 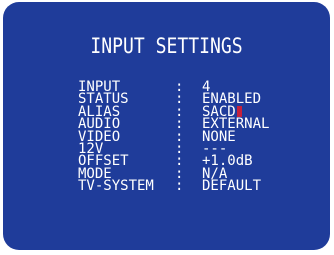 I want to click on setting-label: TV-SYSTEM, so click(x=116, y=186).